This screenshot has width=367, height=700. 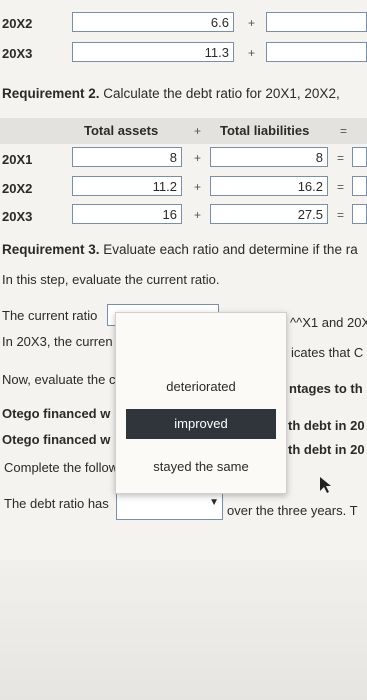 What do you see at coordinates (265, 130) in the screenshot?
I see `col-total-liabilities: Total liabilities` at bounding box center [265, 130].